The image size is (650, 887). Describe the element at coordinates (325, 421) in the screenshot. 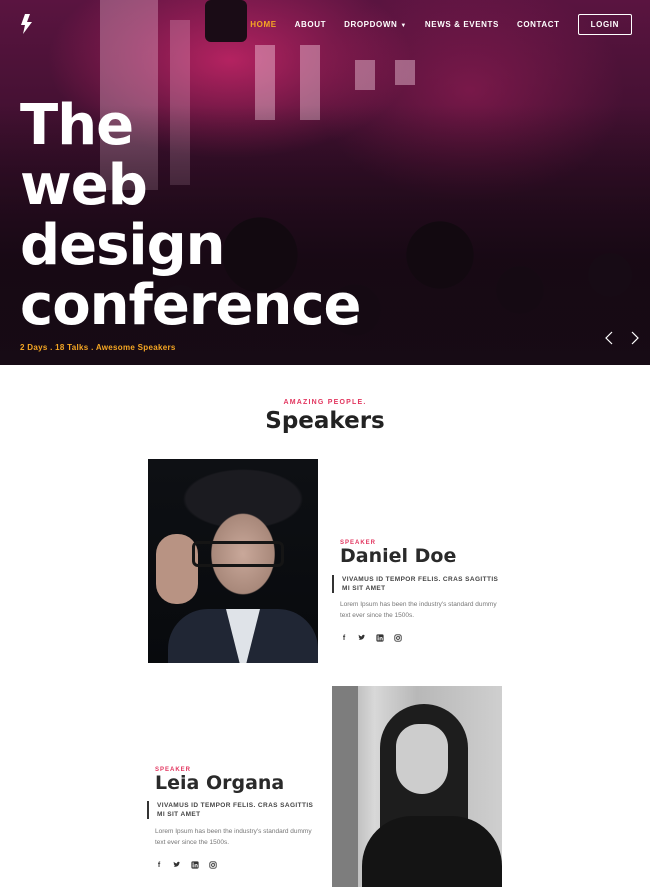

I see `section-title: Speakers` at that location.